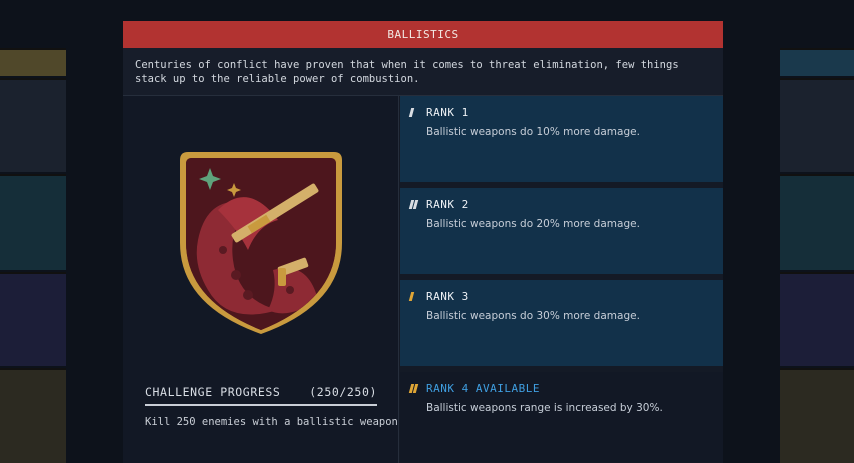  I want to click on challenge-progress-label: CHALLENGE PROGRESS, so click(213, 392).